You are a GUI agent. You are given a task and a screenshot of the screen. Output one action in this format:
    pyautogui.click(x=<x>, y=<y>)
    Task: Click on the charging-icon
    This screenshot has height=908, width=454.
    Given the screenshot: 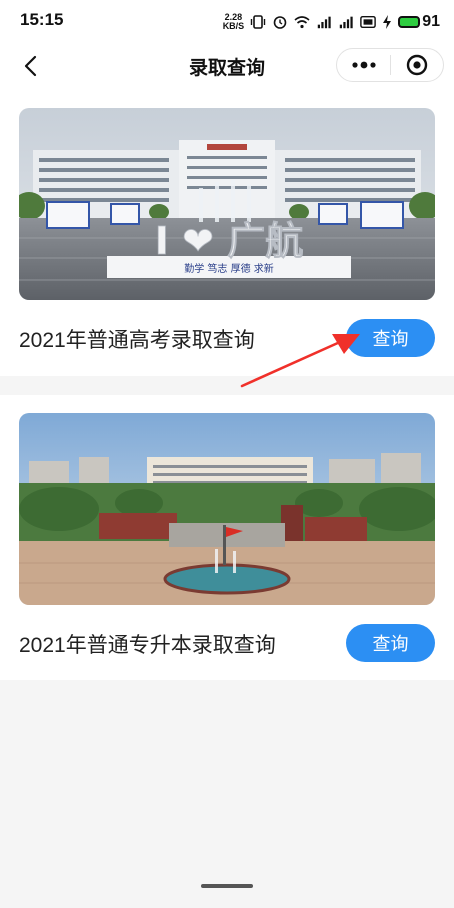 What is the action you would take?
    pyautogui.click(x=387, y=22)
    